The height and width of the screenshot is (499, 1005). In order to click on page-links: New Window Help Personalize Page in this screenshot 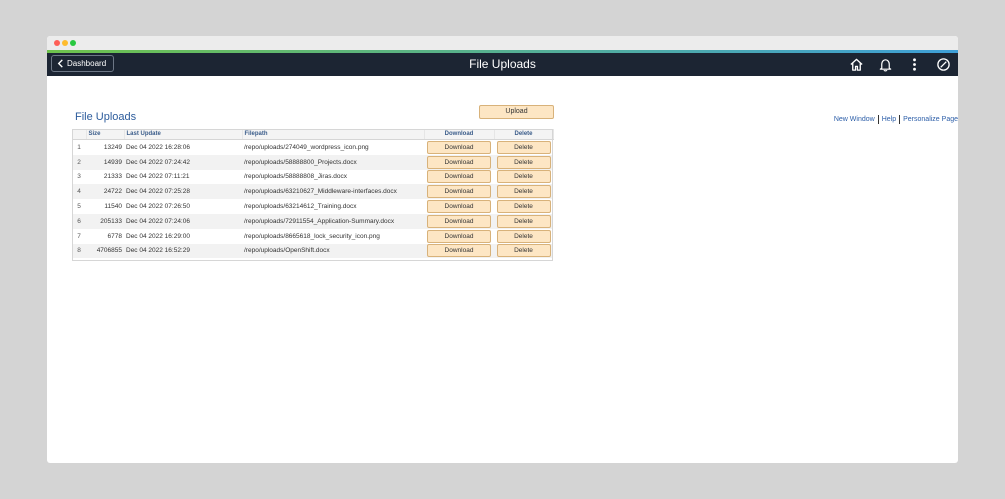, I will do `click(896, 119)`.